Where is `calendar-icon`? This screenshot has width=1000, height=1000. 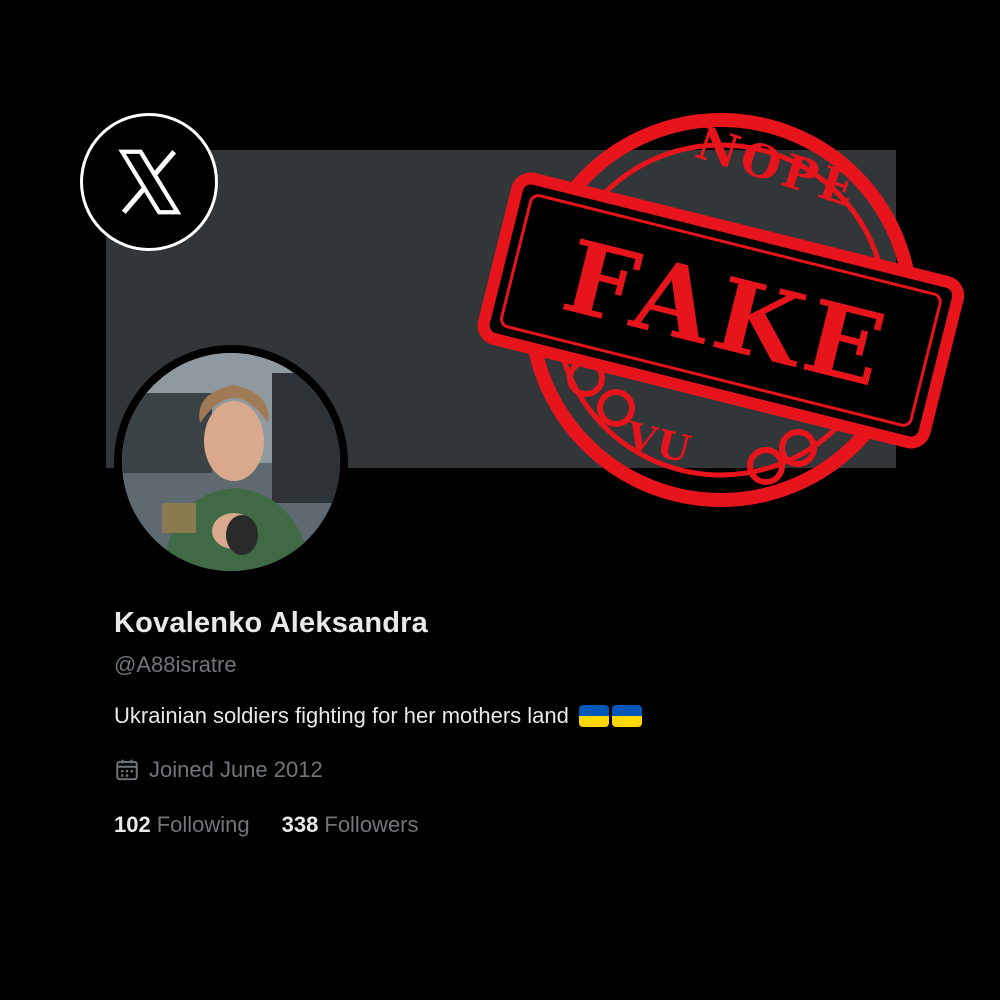 calendar-icon is located at coordinates (127, 770).